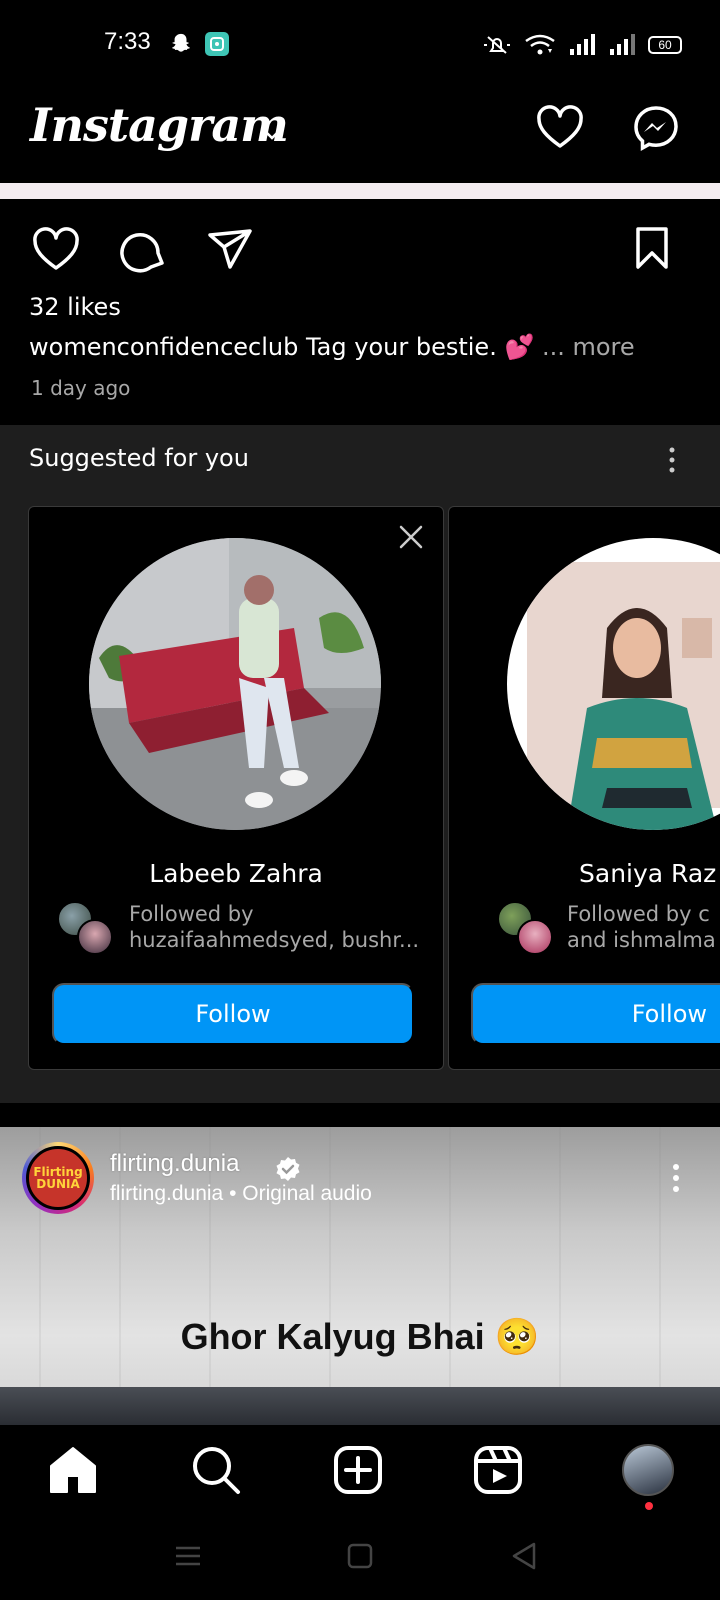 The width and height of the screenshot is (720, 1600). Describe the element at coordinates (217, 44) in the screenshot. I see `app-icon` at that location.